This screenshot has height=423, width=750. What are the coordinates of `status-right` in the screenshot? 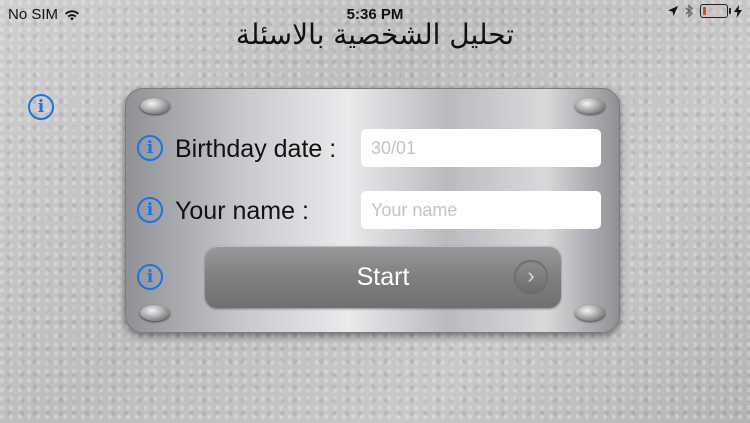 It's located at (704, 11).